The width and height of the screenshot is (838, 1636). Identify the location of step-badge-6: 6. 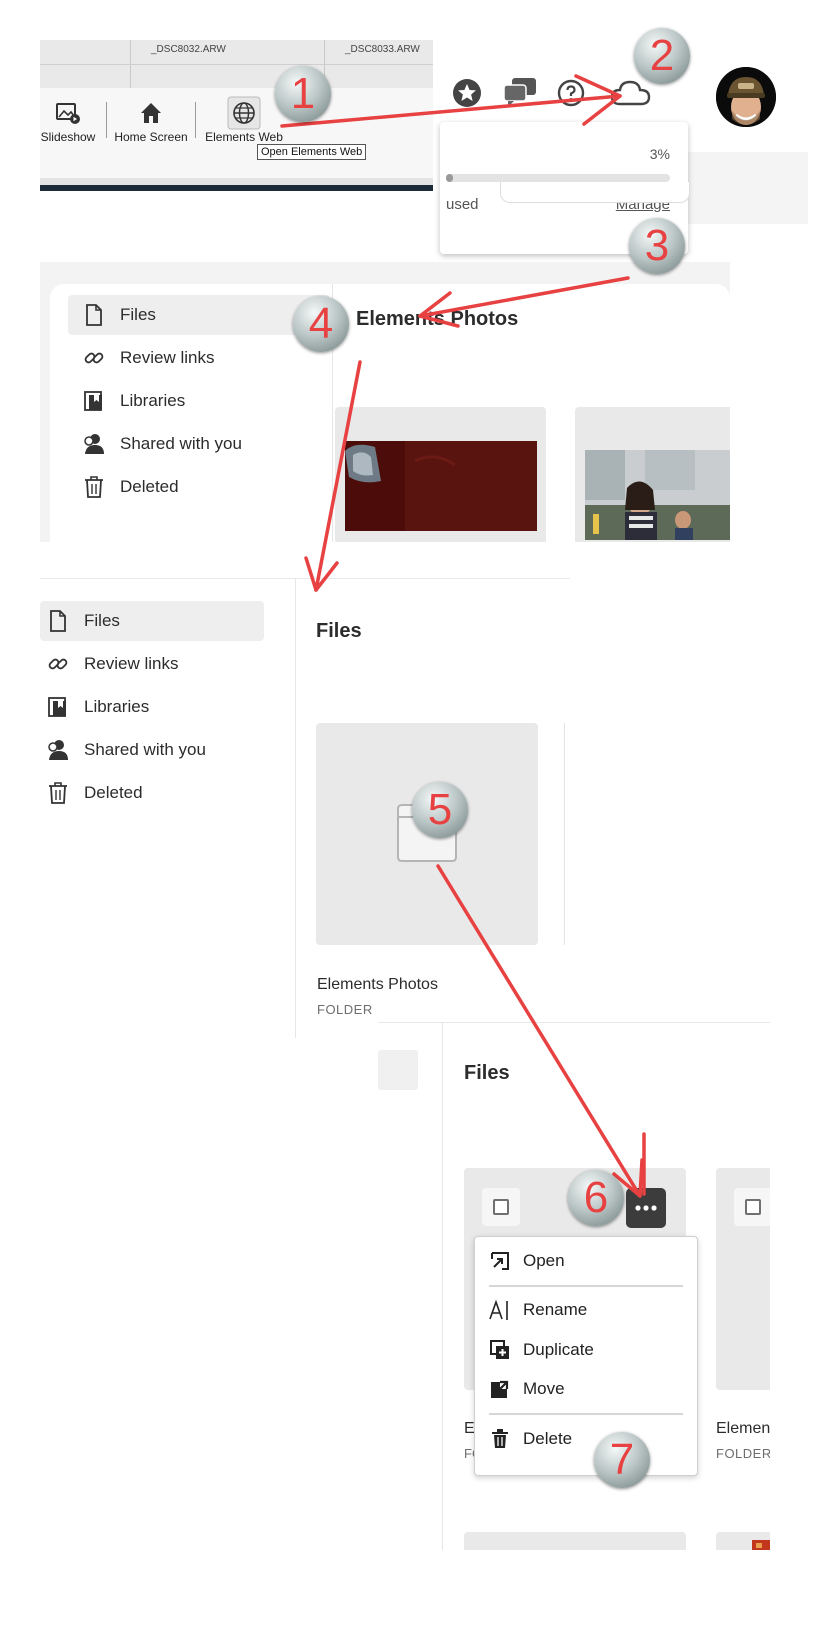
(596, 1198).